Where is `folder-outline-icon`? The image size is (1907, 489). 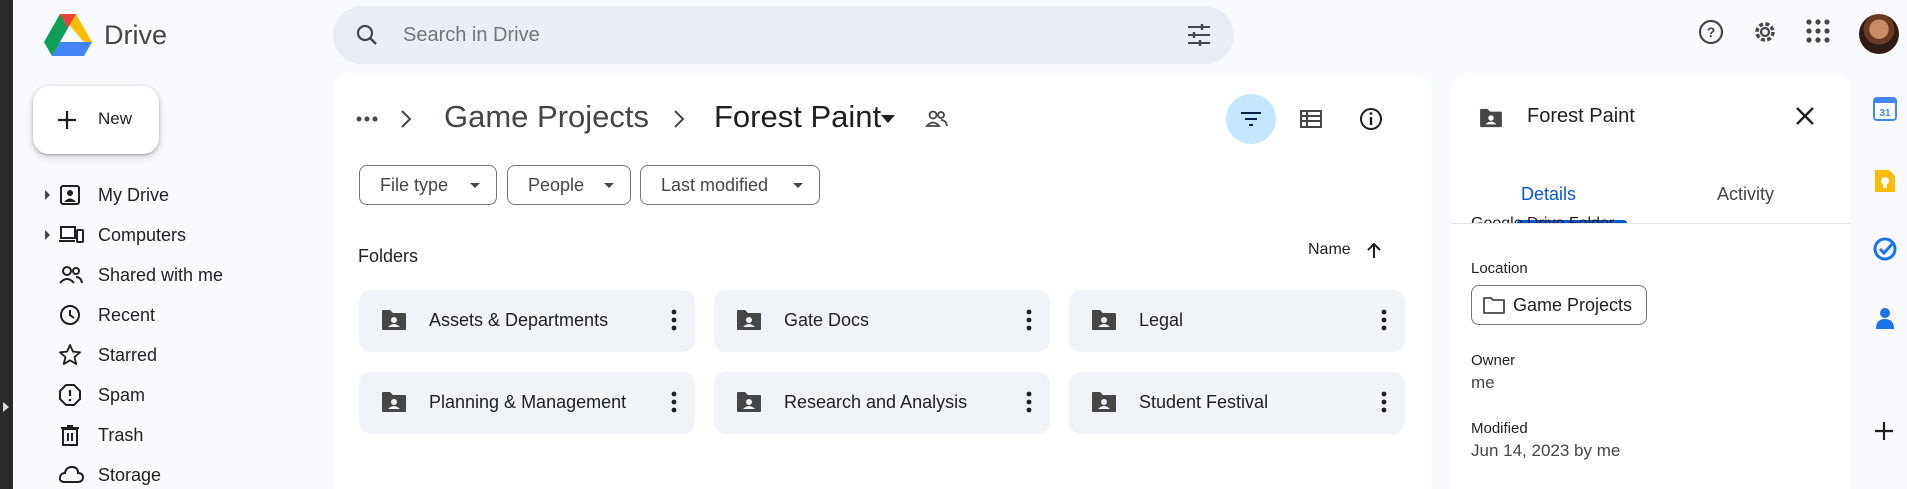
folder-outline-icon is located at coordinates (1494, 305).